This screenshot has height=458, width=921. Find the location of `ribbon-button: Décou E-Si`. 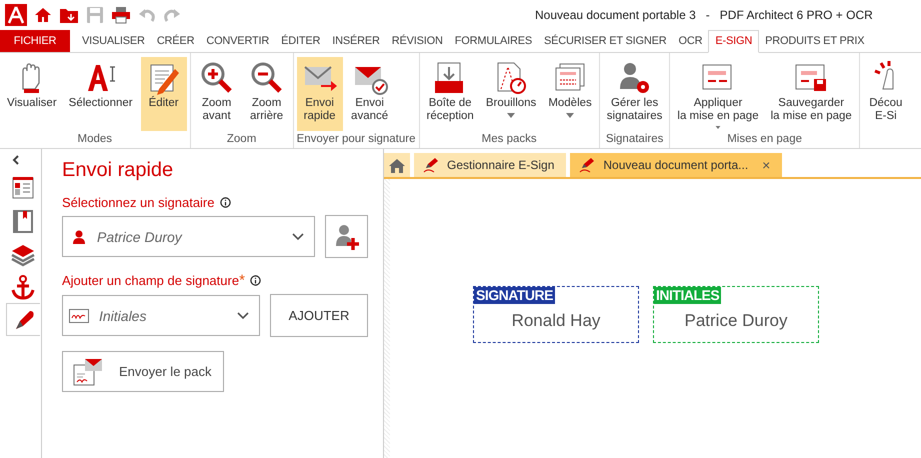

ribbon-button: Décou E-Si is located at coordinates (885, 94).